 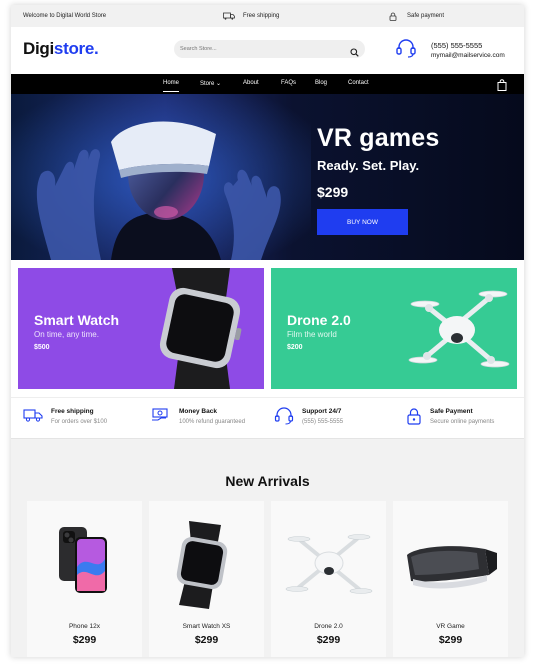 I want to click on safe-payment-notice: Safe payment, so click(x=416, y=16).